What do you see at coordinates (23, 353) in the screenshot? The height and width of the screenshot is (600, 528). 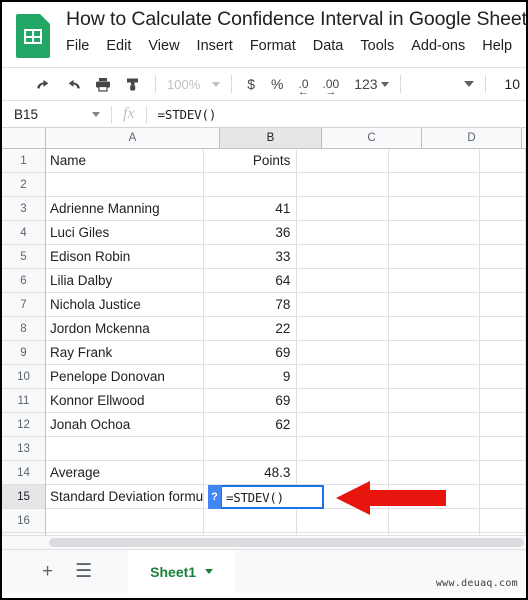 I see `row-header-9: 9` at bounding box center [23, 353].